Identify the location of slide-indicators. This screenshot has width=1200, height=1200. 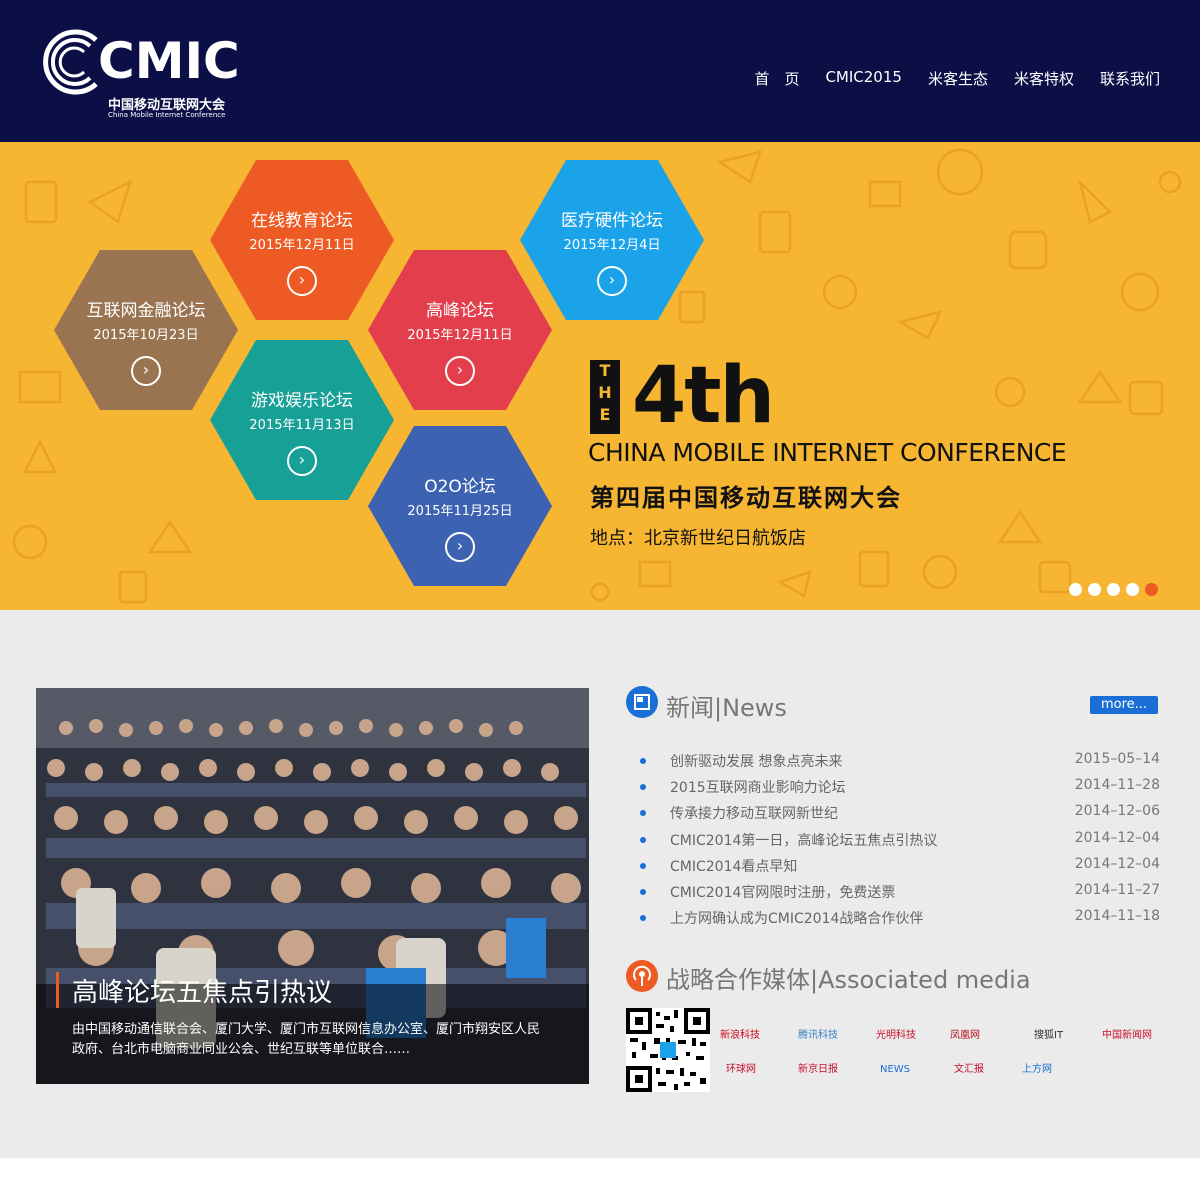
(1113, 589).